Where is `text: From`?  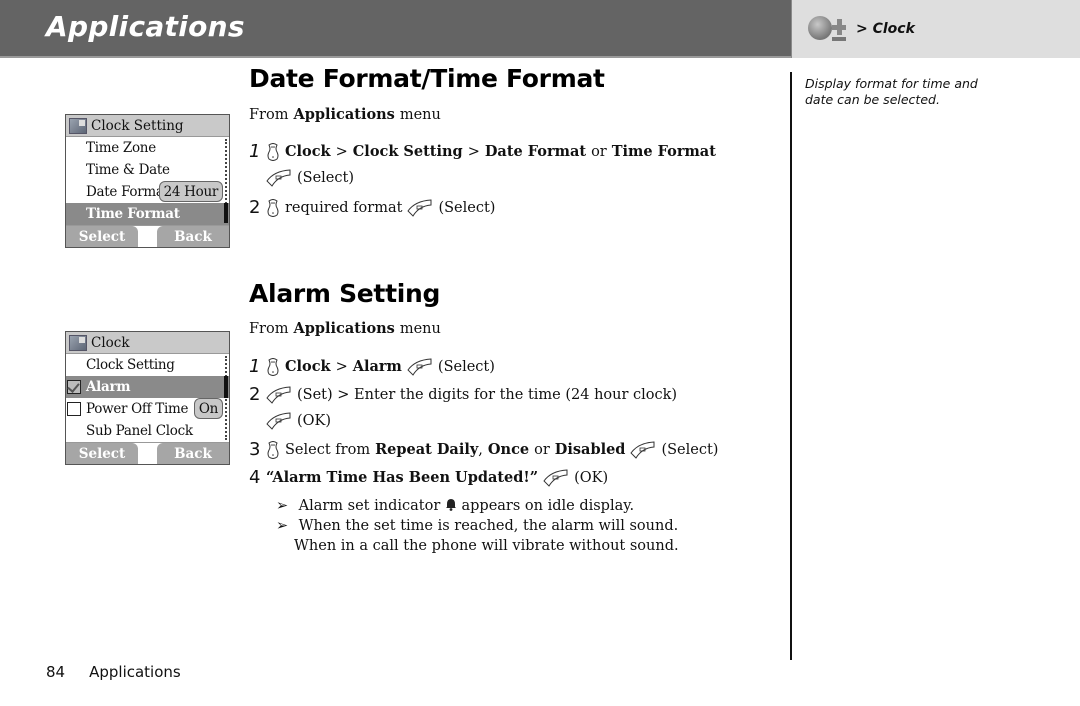 text: From is located at coordinates (269, 328).